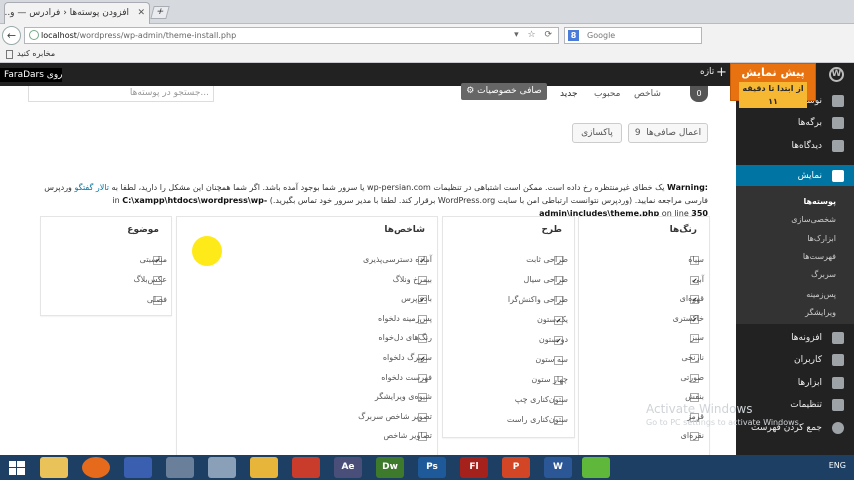  Describe the element at coordinates (795, 338) in the screenshot. I see `sidebar-item-plugins: افزونه‌ها` at that location.